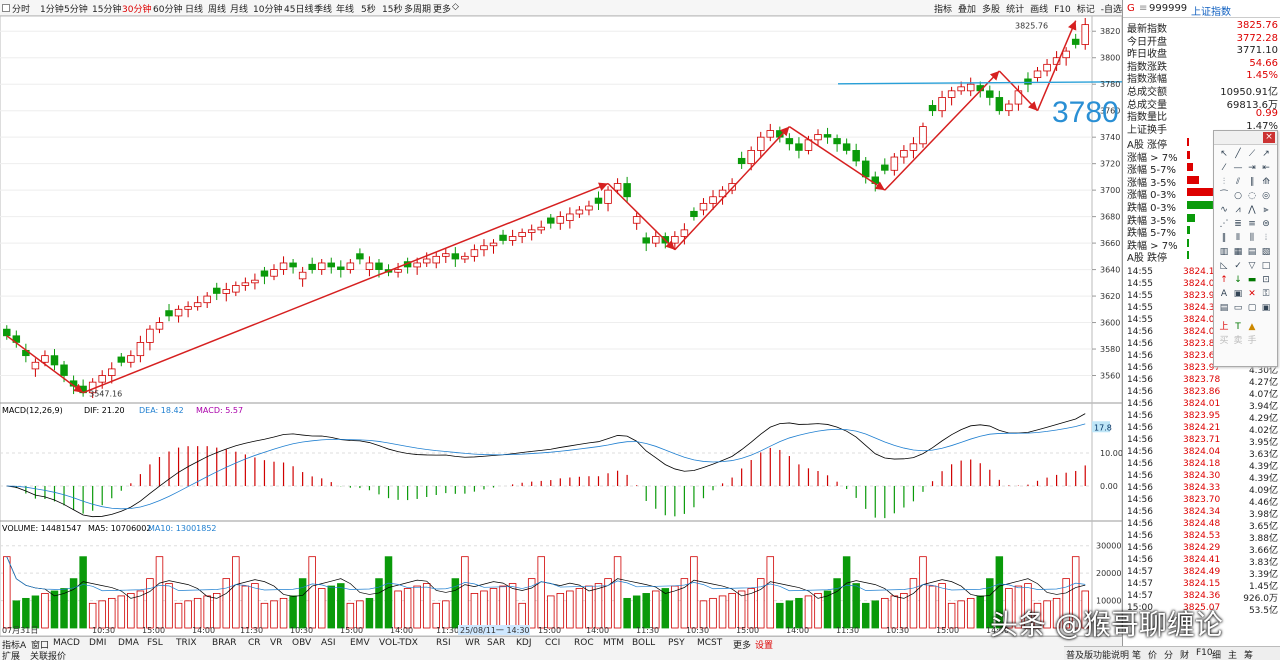 Image resolution: width=1280 pixels, height=662 pixels. What do you see at coordinates (21, 8) in the screenshot?
I see `period-tab: 分时` at bounding box center [21, 8].